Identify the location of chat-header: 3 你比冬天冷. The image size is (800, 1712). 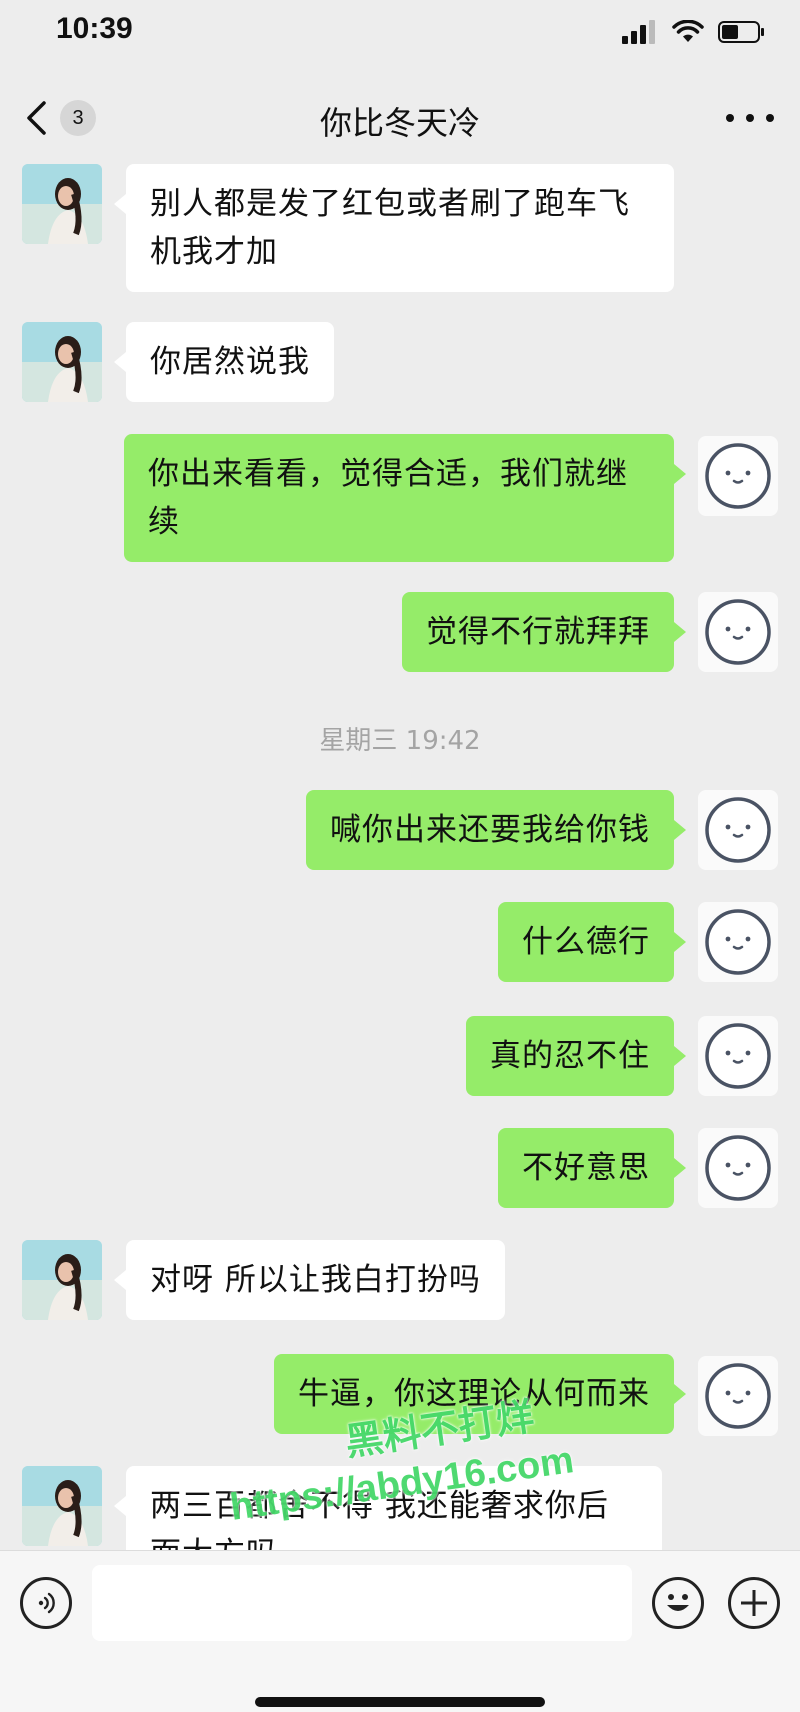
(400, 118).